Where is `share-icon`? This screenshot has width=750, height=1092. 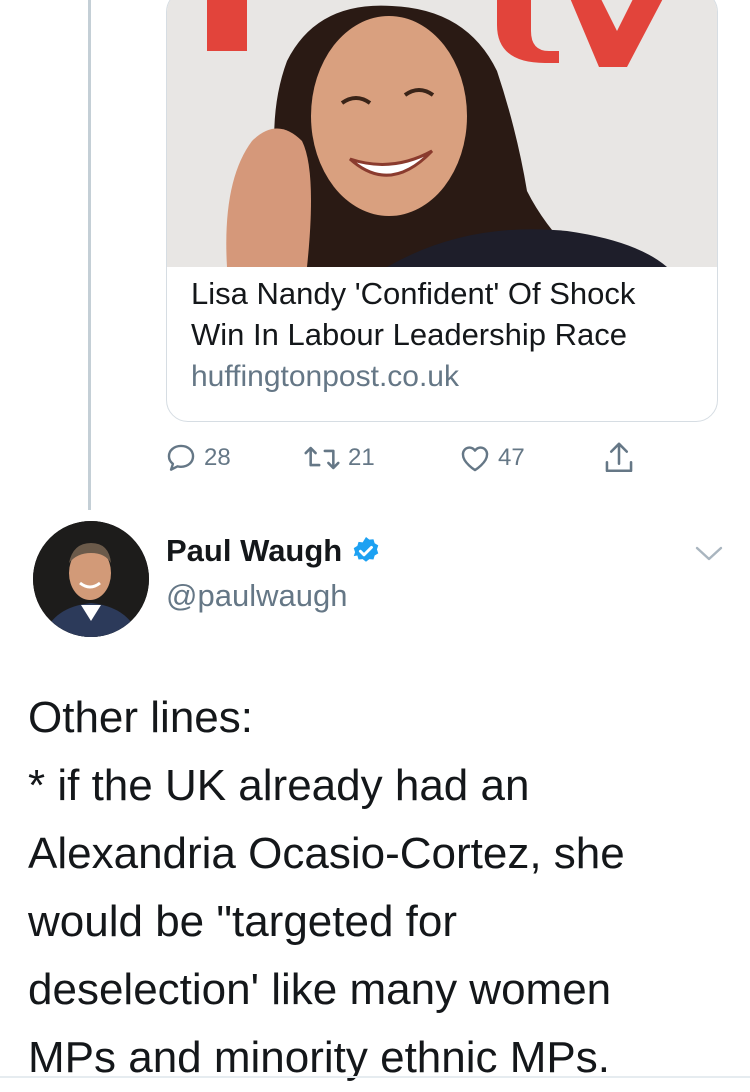
share-icon is located at coordinates (619, 457).